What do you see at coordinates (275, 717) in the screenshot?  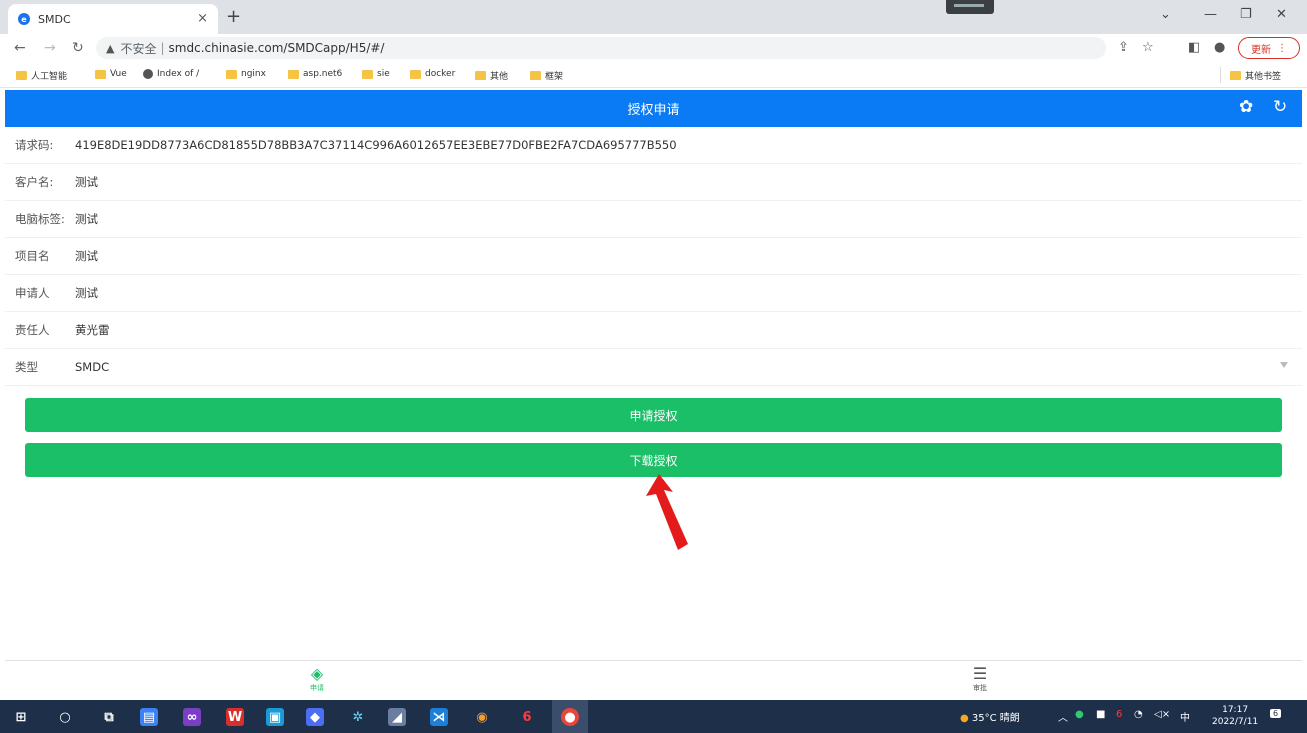 I see `store-icon: ▣` at bounding box center [275, 717].